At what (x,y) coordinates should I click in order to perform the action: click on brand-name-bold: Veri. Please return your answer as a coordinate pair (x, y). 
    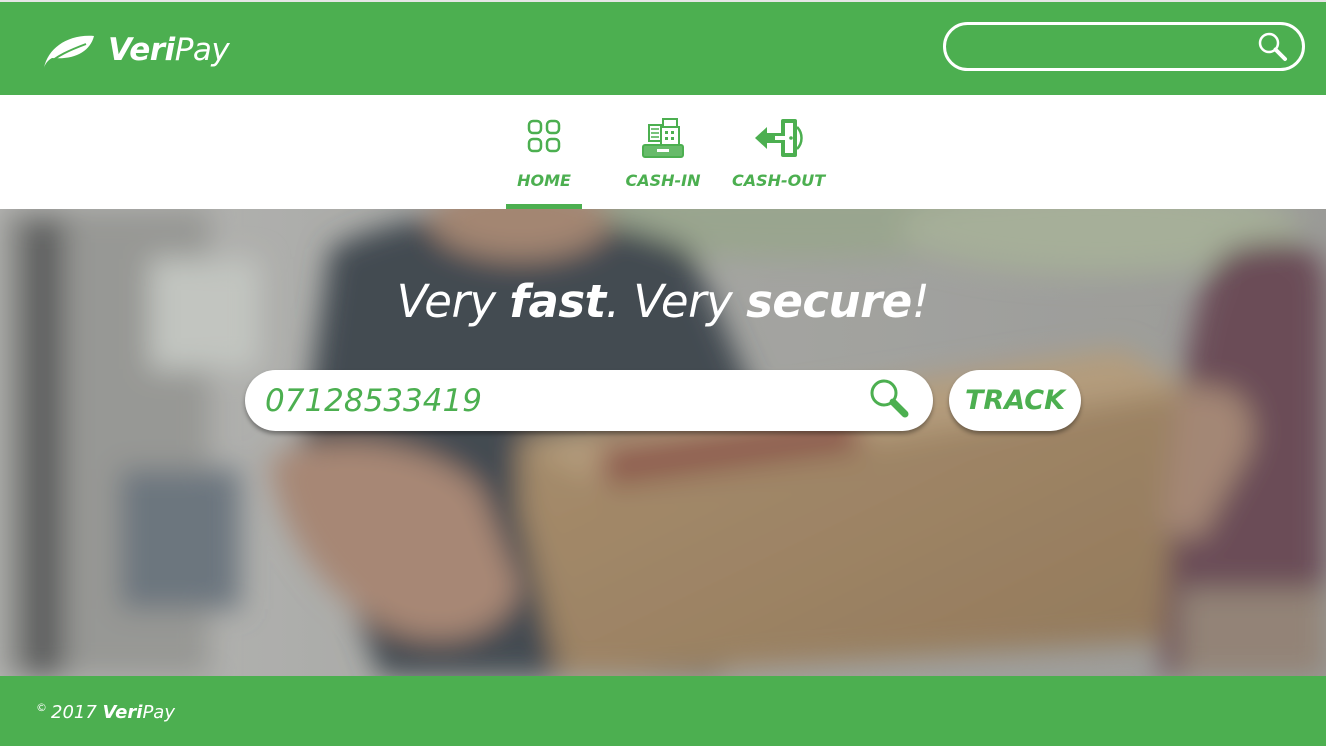
    Looking at the image, I should click on (141, 50).